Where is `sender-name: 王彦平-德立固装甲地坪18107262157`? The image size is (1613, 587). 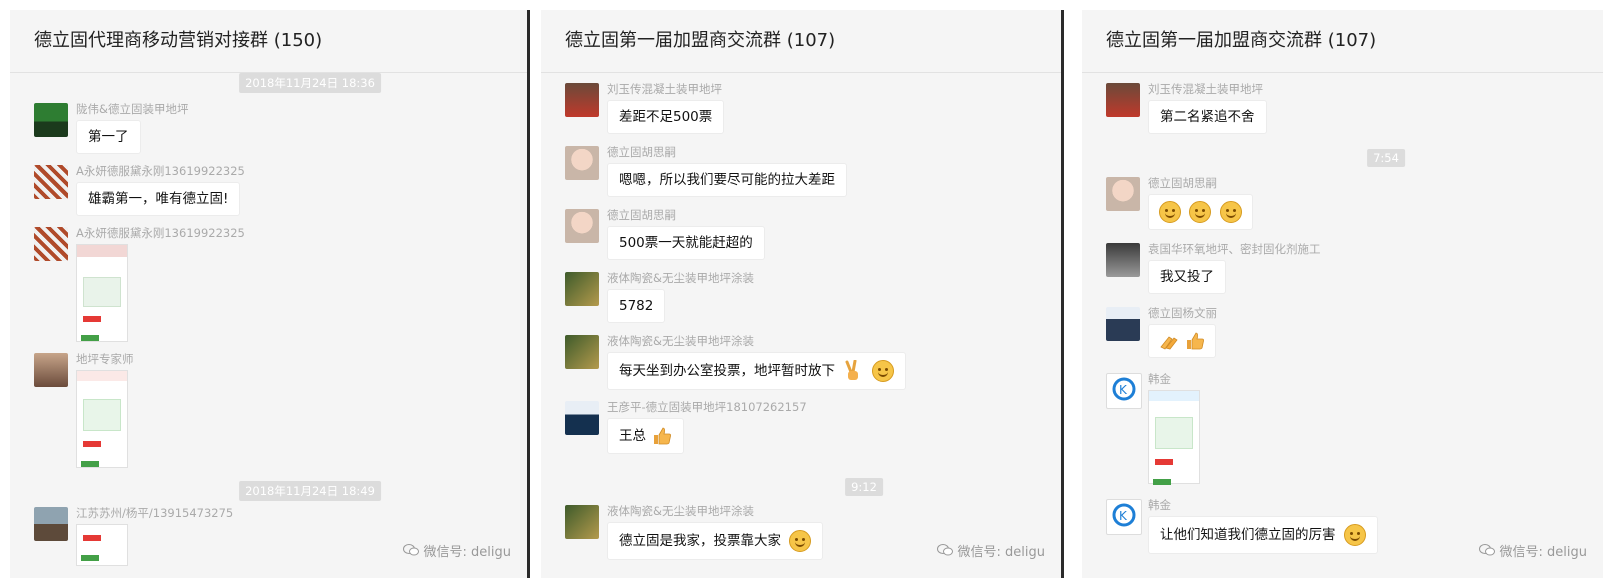
sender-name: 王彦平-德立固装甲地坪18107262157 is located at coordinates (707, 407).